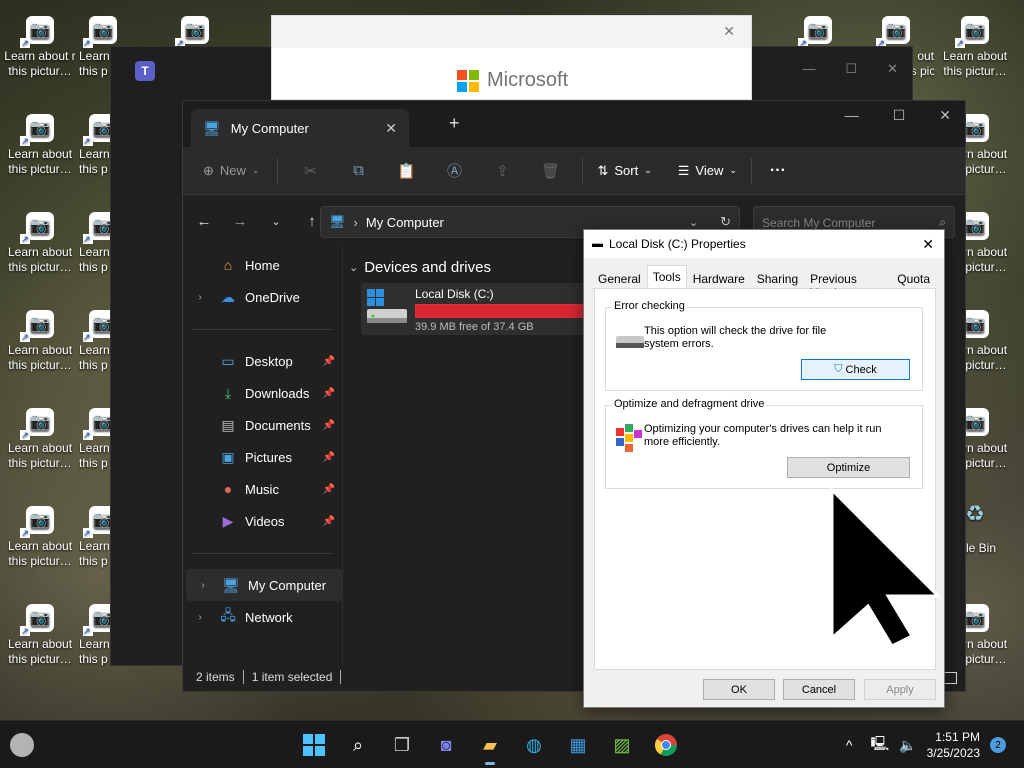 The image size is (1024, 768). Describe the element at coordinates (666, 745) in the screenshot. I see `chrome-icon` at that location.